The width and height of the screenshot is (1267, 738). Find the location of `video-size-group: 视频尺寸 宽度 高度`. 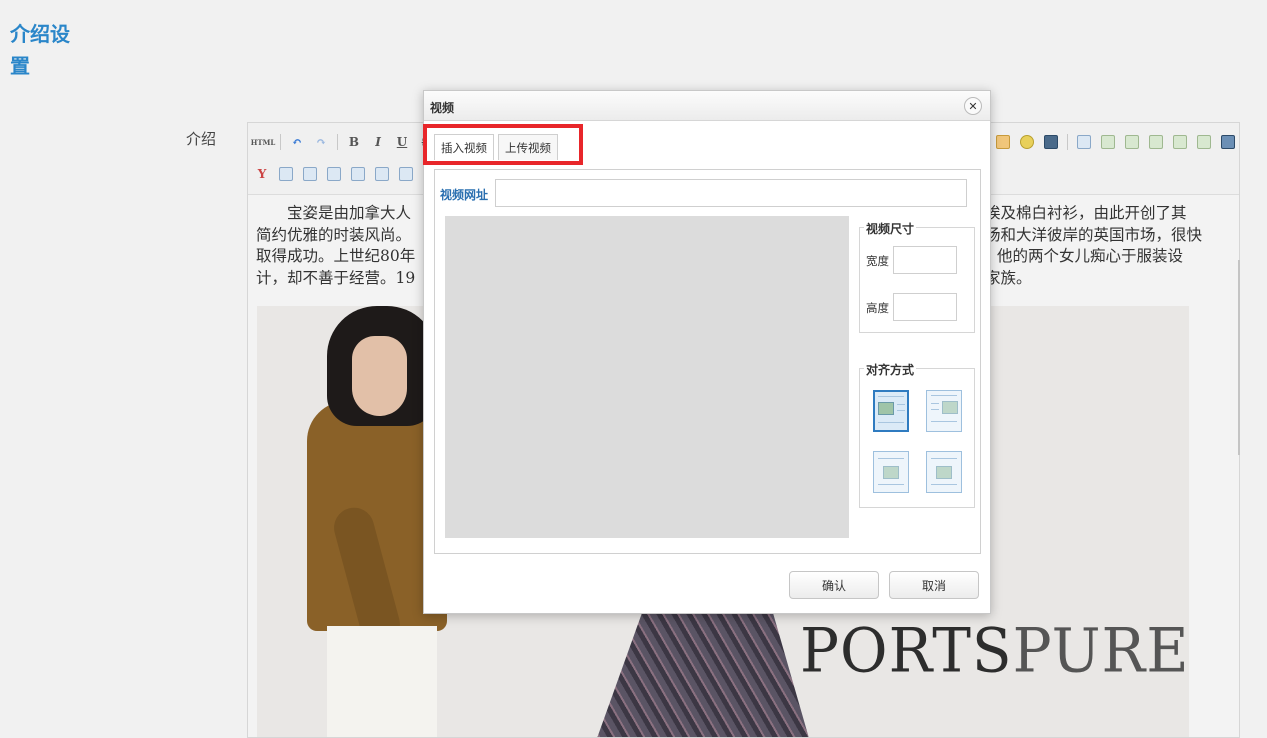

video-size-group: 视频尺寸 宽度 高度 is located at coordinates (917, 276).